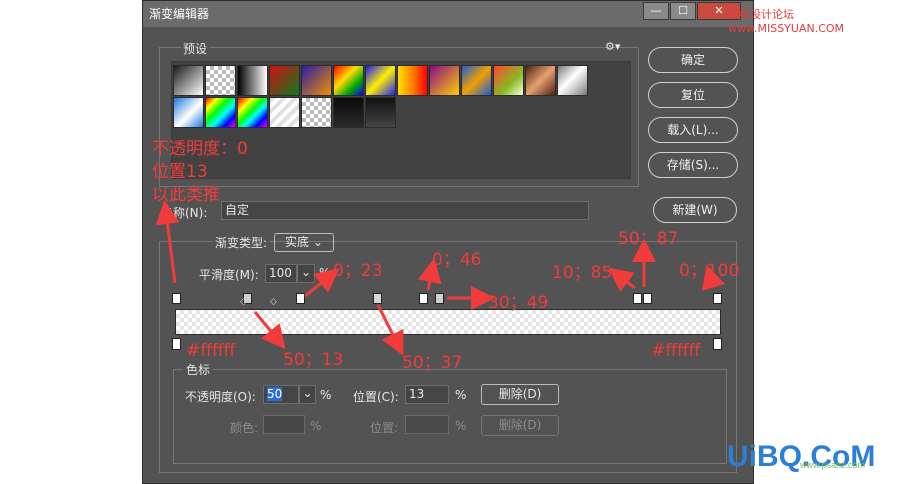  I want to click on note-30-49: 30；49, so click(518, 303).